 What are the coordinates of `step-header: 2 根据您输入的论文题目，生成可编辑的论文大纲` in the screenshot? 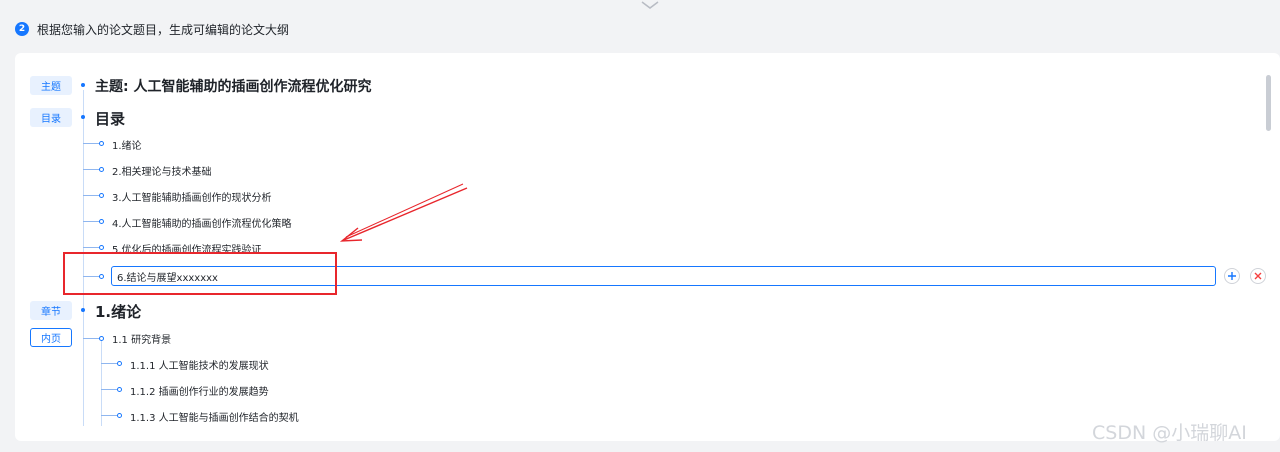 It's located at (152, 29).